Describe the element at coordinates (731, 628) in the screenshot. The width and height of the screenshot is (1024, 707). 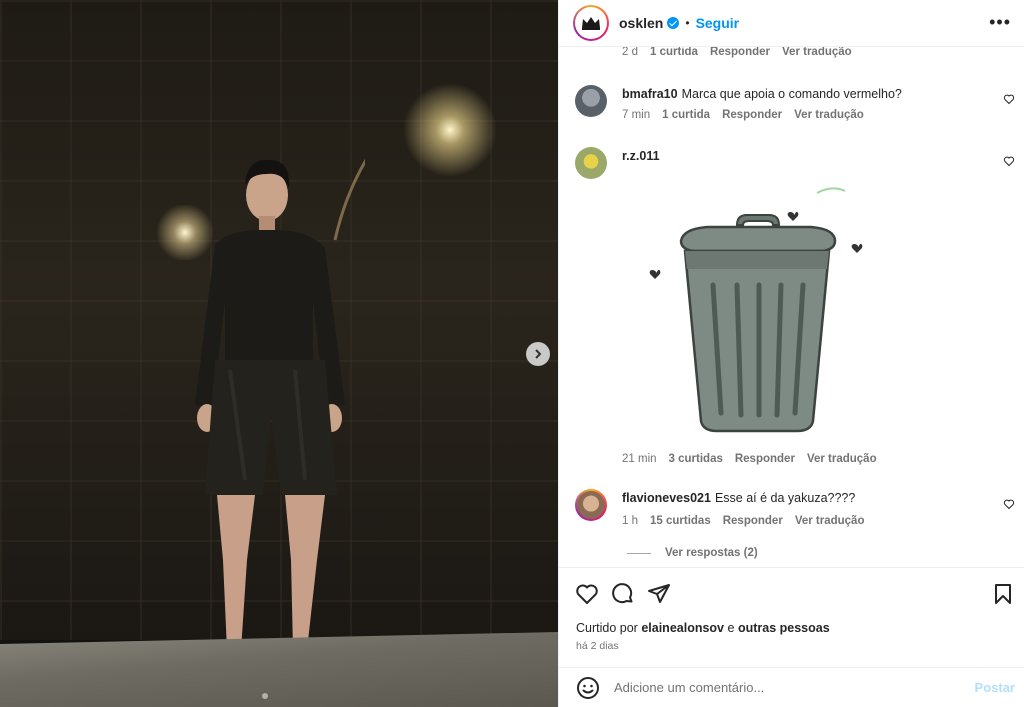
I see `liked-by-joiner: e` at that location.